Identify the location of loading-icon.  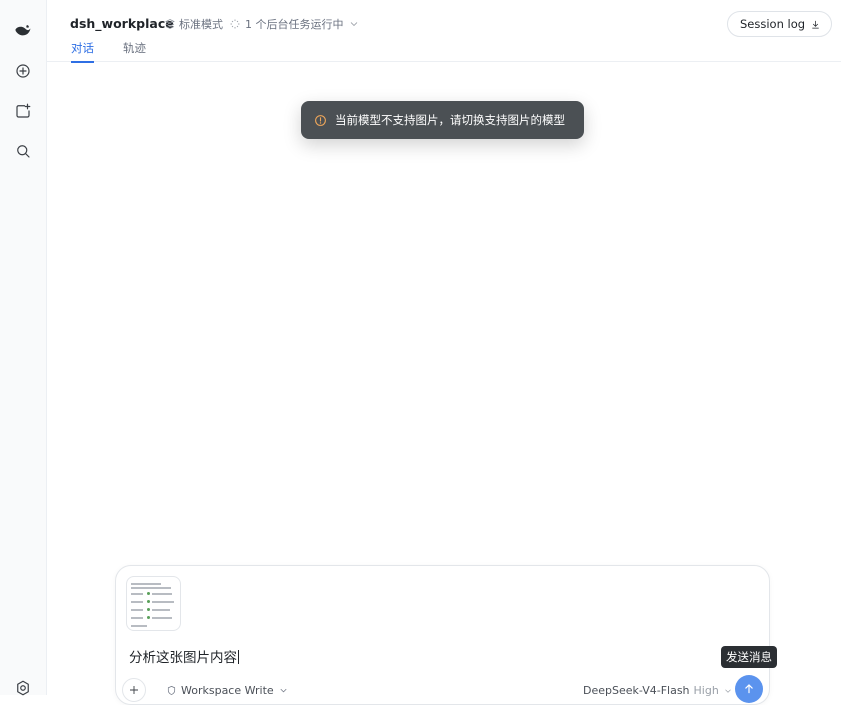
(235, 24).